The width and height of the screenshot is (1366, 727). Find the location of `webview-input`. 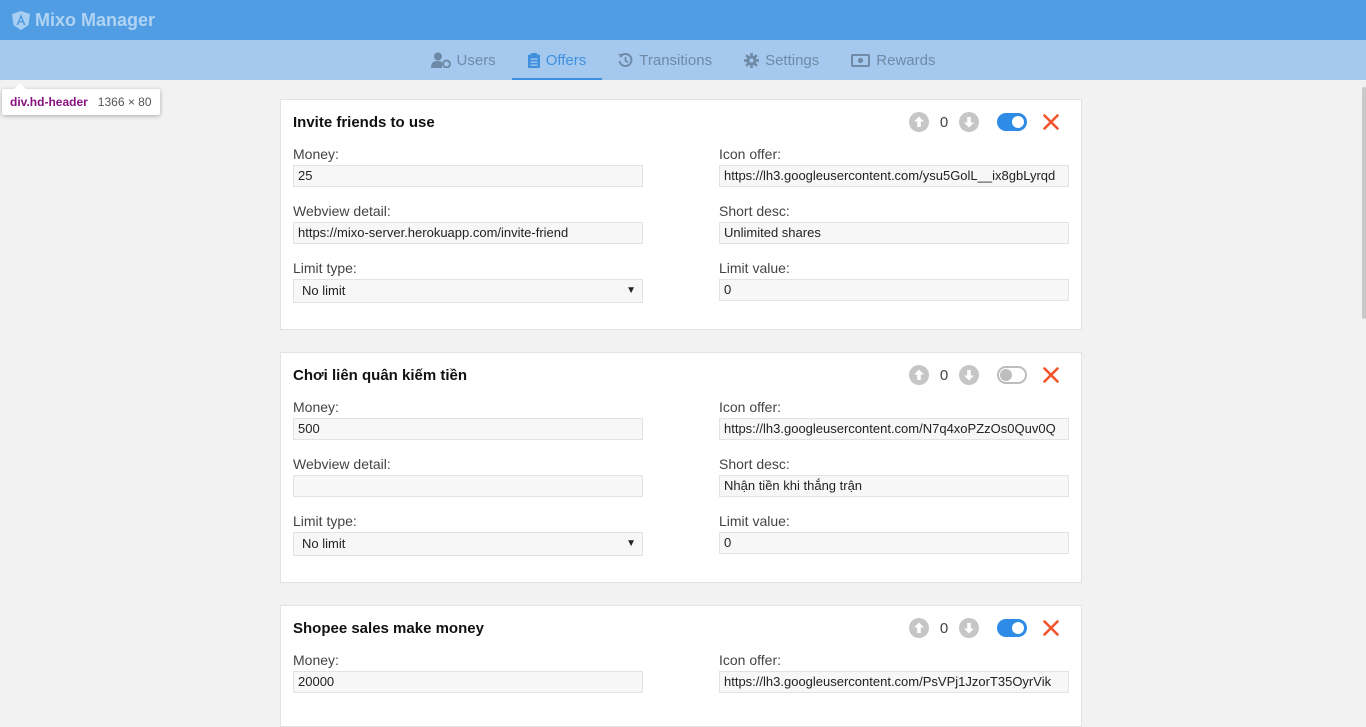

webview-input is located at coordinates (468, 486).